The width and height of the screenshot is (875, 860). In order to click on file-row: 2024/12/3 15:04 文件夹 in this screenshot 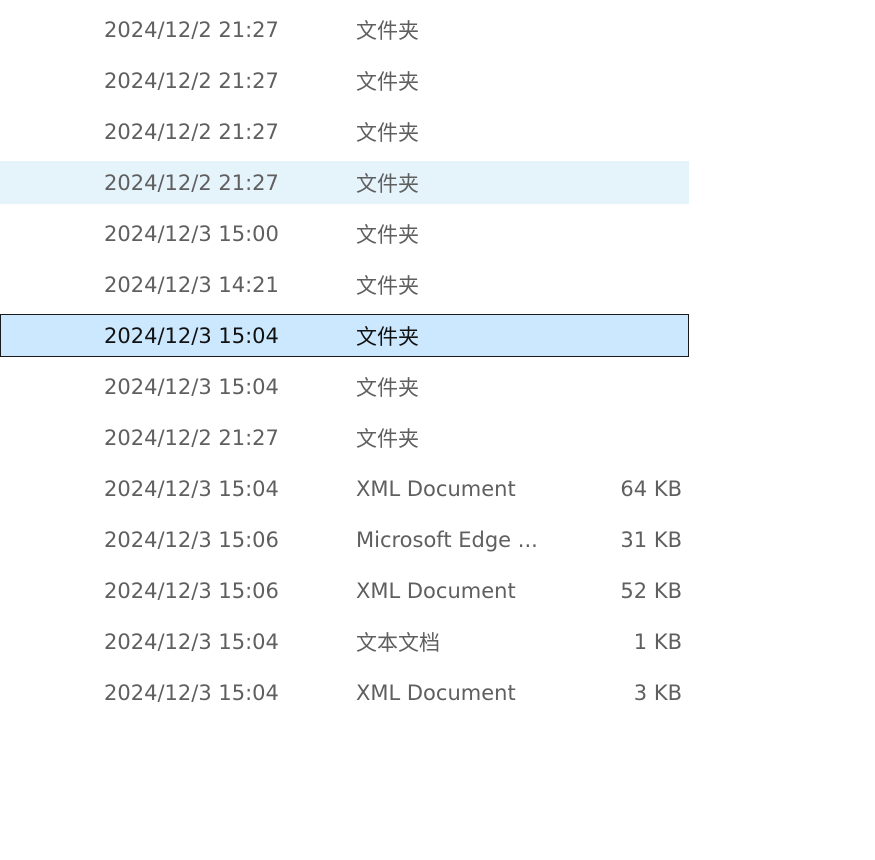, I will do `click(344, 386)`.